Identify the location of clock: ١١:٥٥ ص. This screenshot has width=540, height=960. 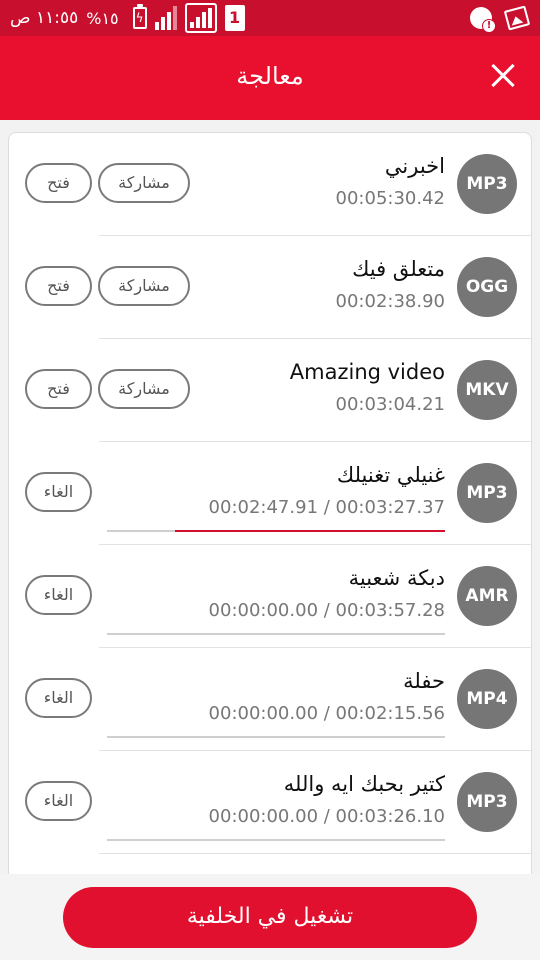
(44, 18).